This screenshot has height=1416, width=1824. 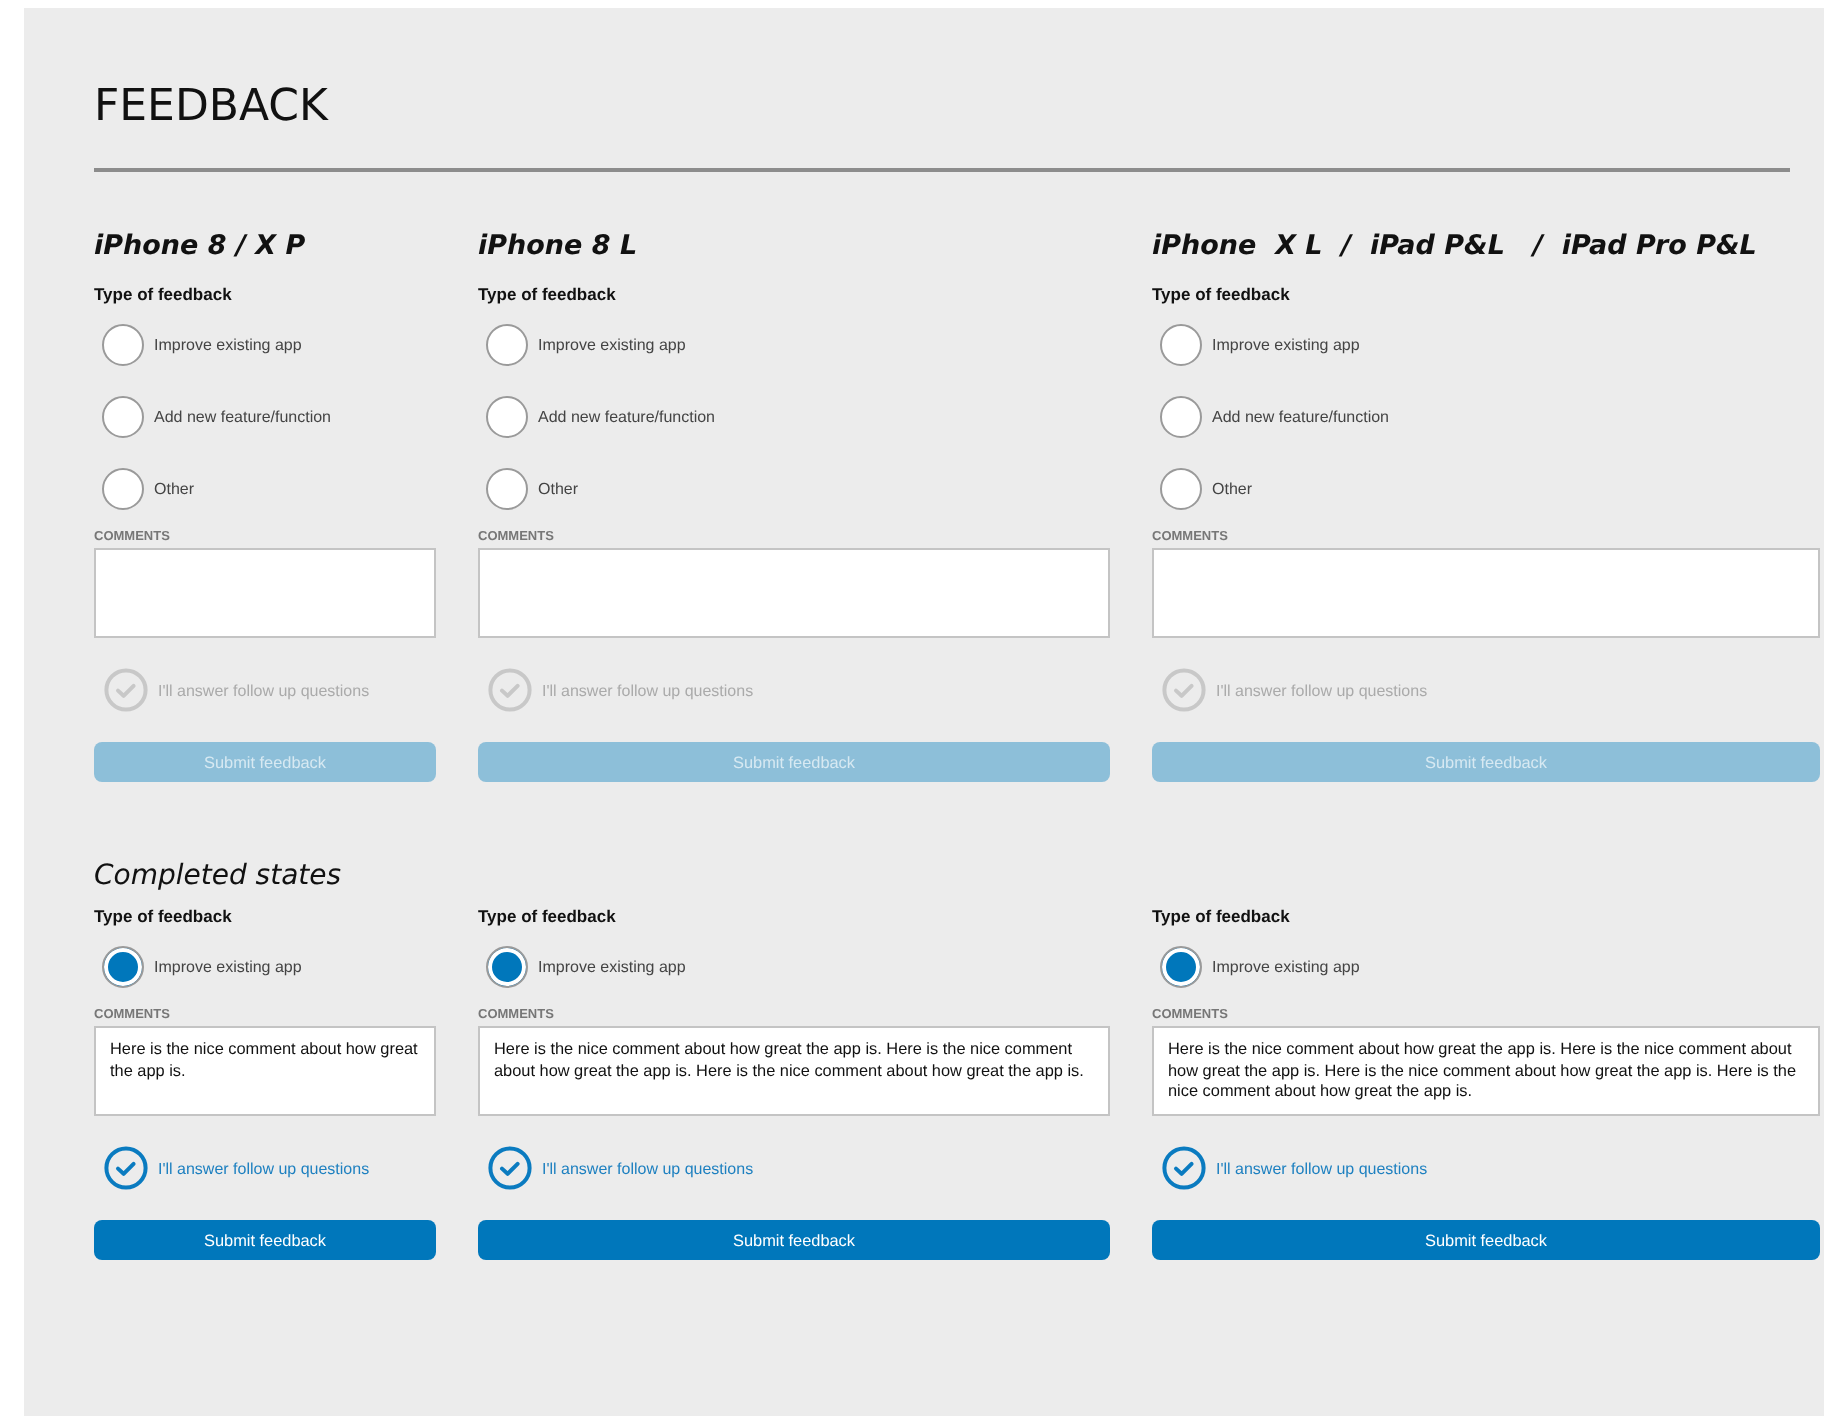 I want to click on comment-field: Here is the nice comment about how great the app is. Here is the nice comment about how great the app is. Here is the nice comment about how great the app is., so click(x=794, y=1071).